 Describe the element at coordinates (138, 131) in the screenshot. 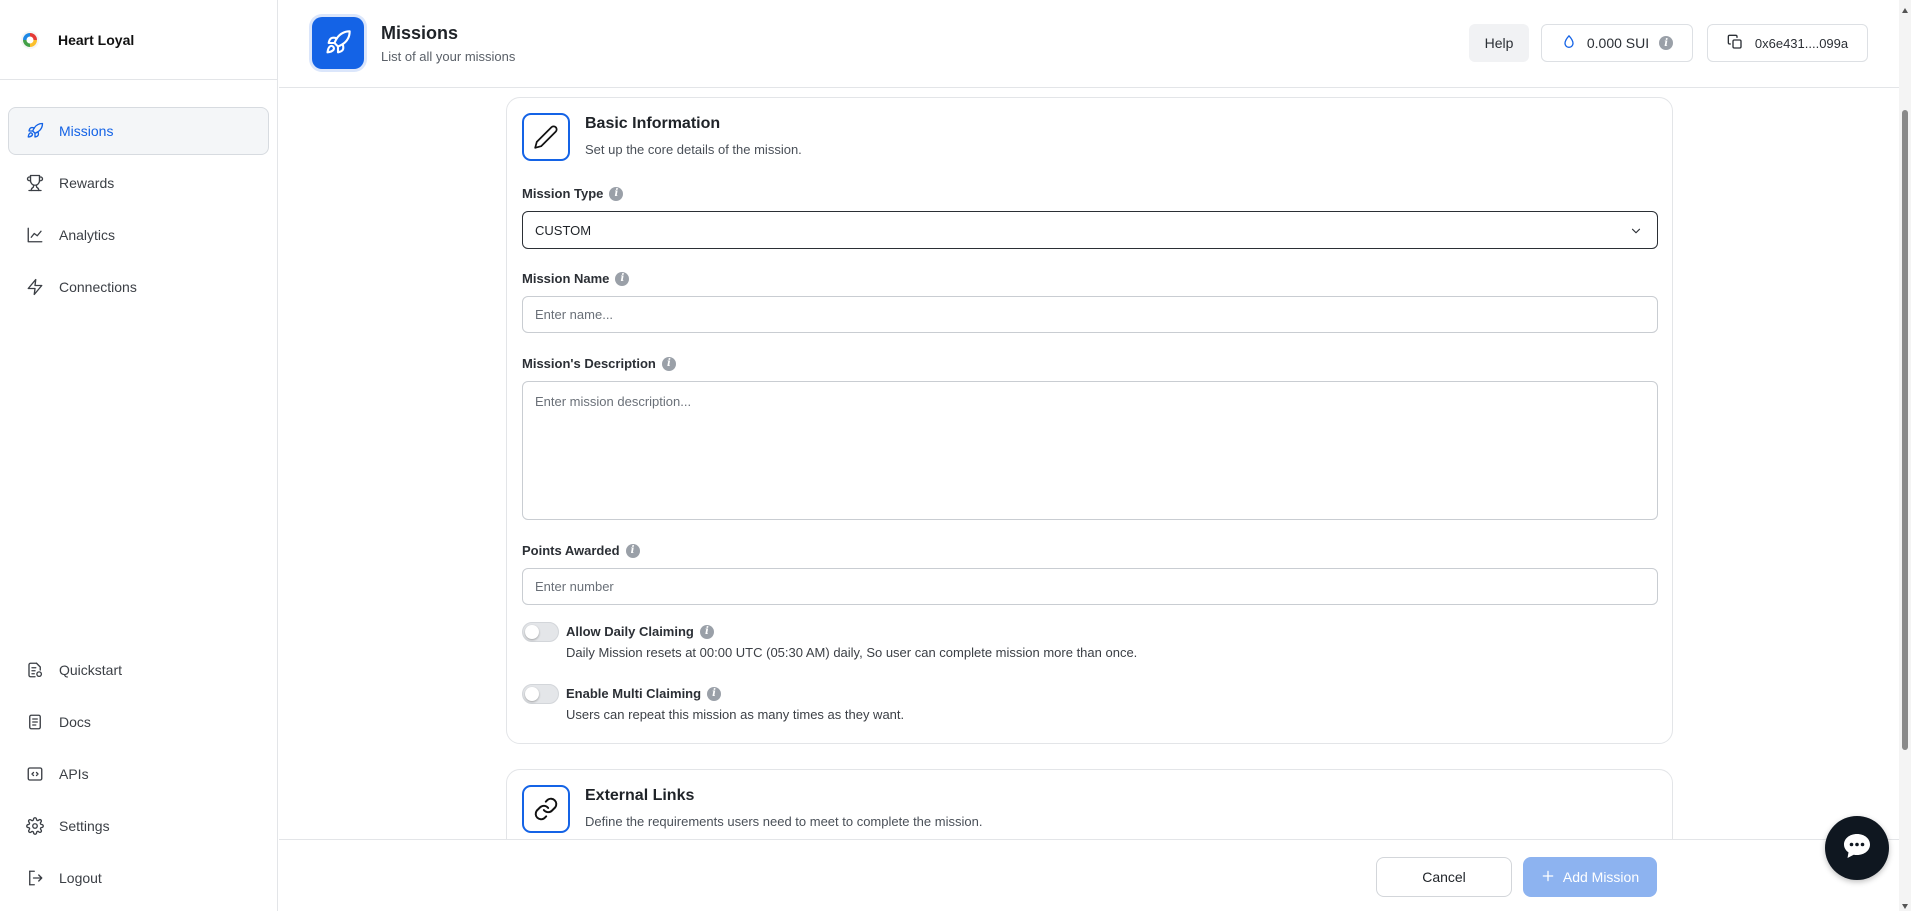

I see `sidebar-item-missions: Missions` at that location.